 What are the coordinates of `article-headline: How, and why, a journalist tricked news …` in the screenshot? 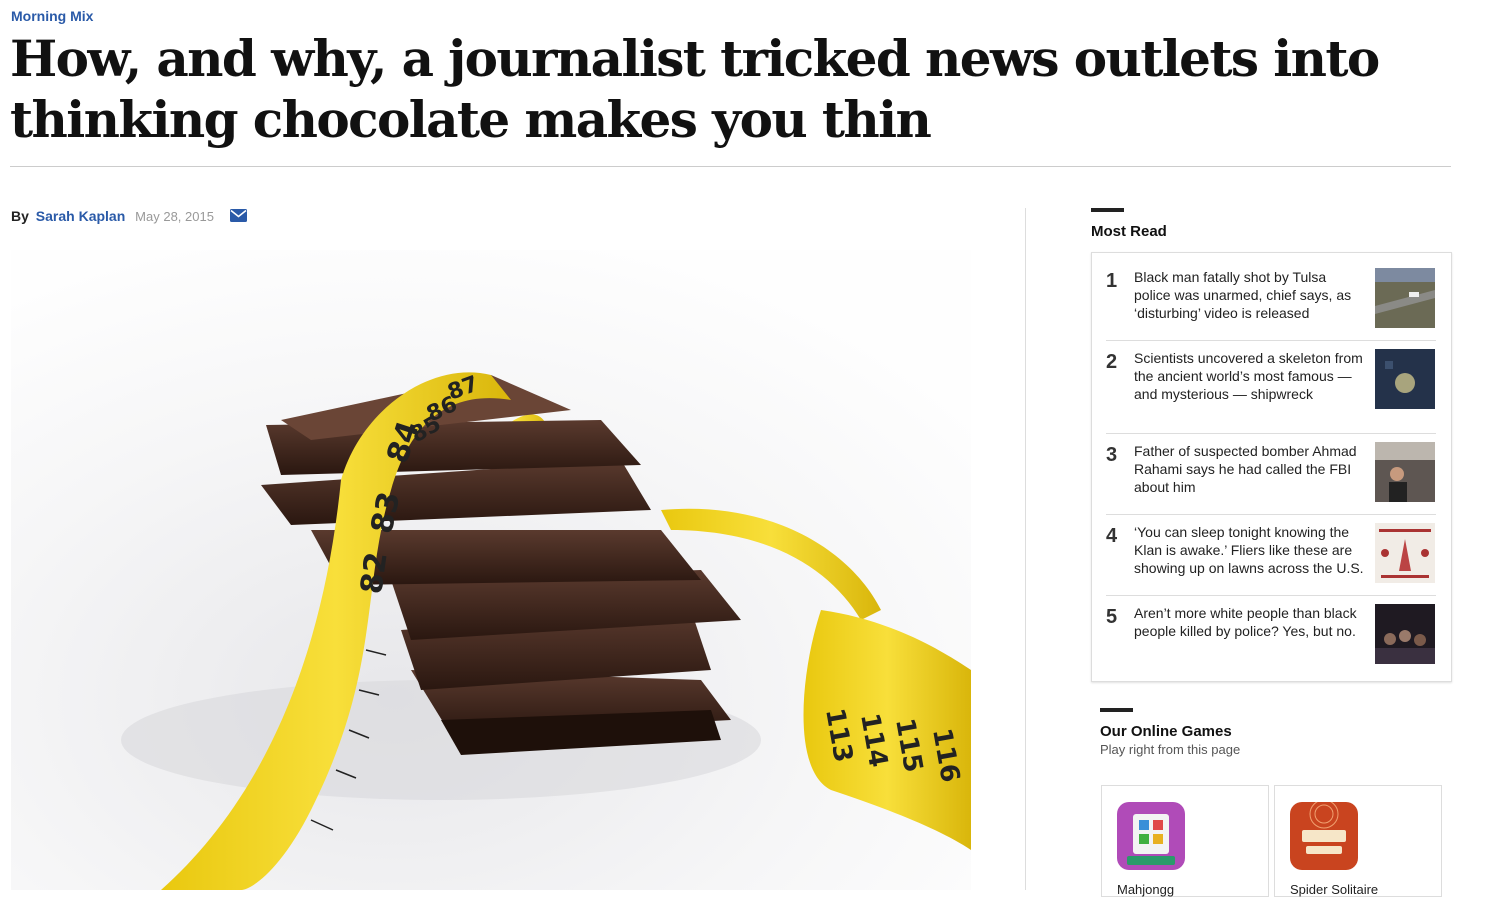 It's located at (695, 89).